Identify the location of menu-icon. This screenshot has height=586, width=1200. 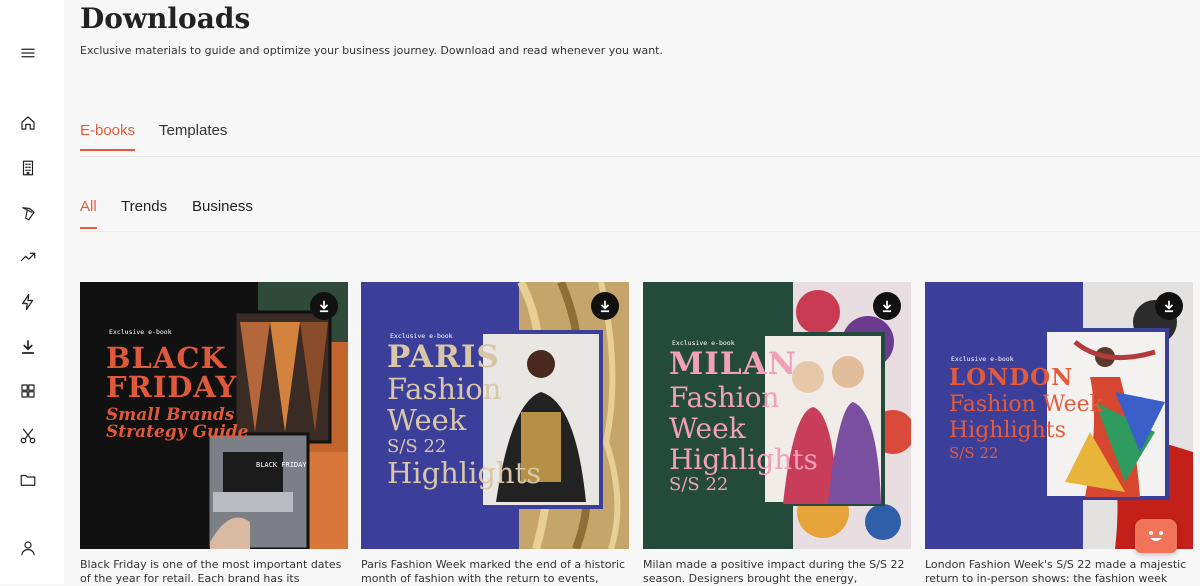
(28, 53).